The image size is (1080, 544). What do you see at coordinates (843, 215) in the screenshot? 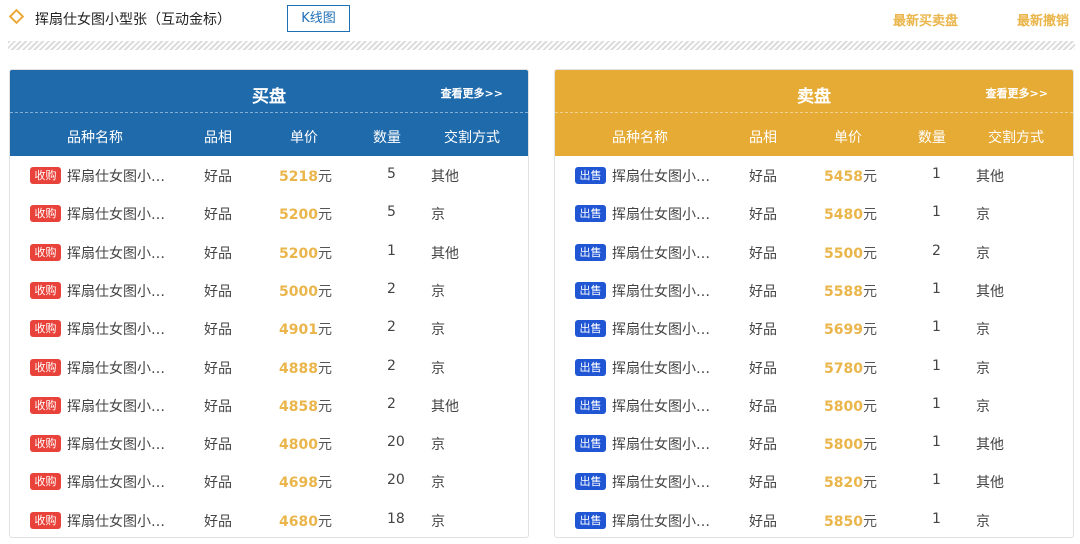
I see `price-value: 5480` at bounding box center [843, 215].